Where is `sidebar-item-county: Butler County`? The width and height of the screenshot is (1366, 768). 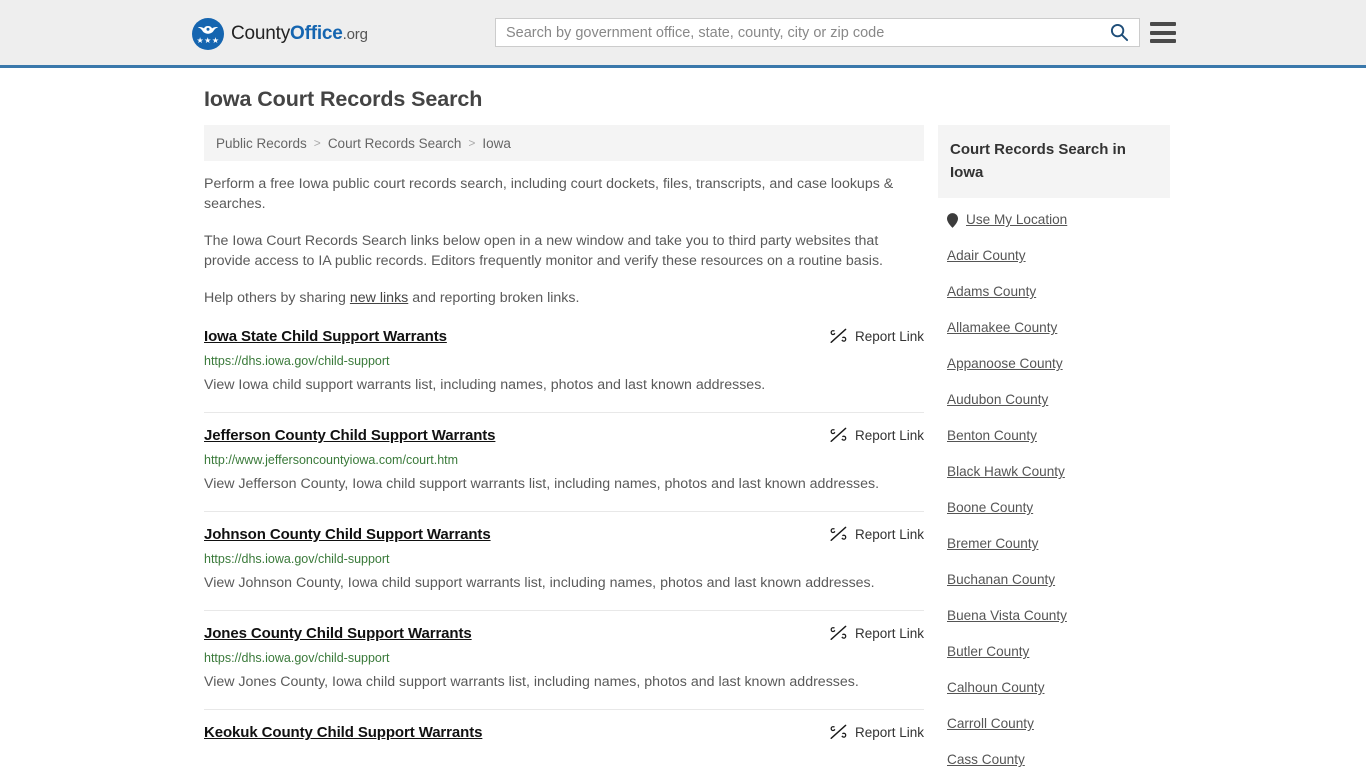 sidebar-item-county: Butler County is located at coordinates (1054, 652).